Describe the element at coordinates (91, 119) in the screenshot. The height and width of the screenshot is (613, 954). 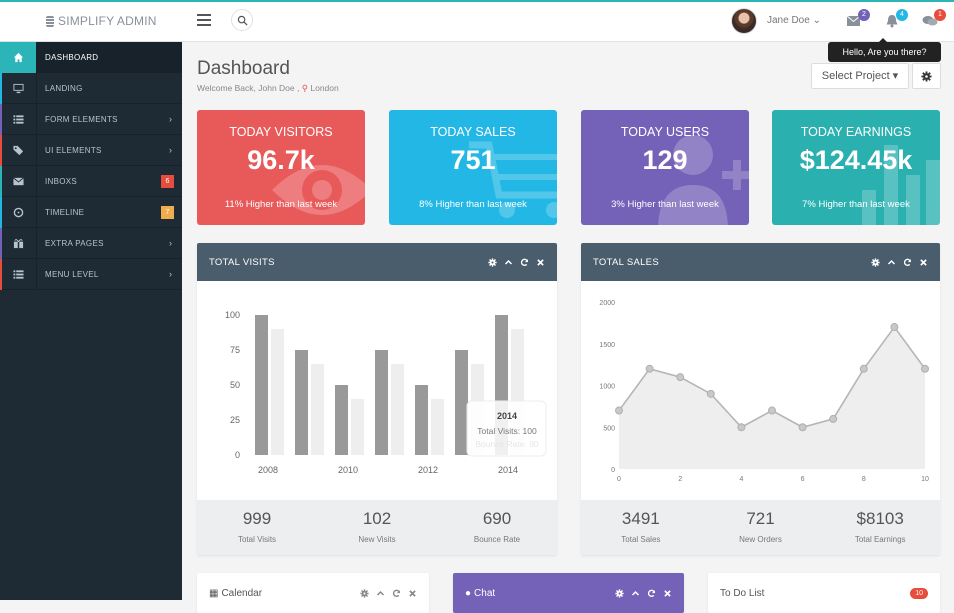
I see `sidebar-item-form-elements: FORM ELEMENTS ›` at that location.